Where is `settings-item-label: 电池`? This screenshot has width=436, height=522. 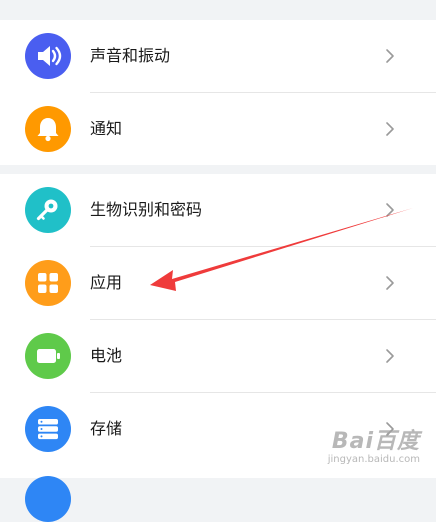
settings-item-label: 电池 is located at coordinates (106, 355).